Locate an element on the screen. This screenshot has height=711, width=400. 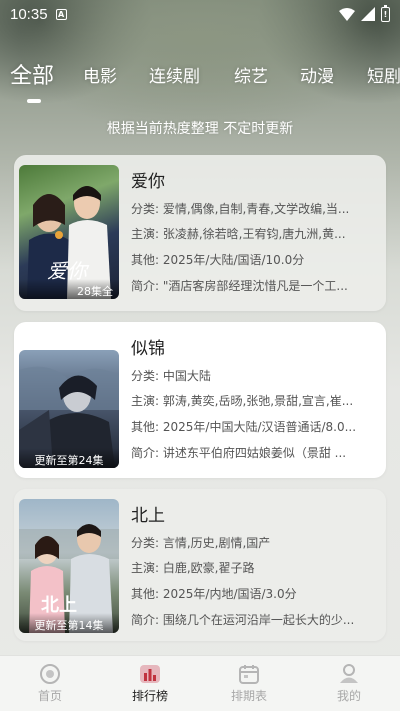
nav-ranking: 排行榜 is located at coordinates (150, 684).